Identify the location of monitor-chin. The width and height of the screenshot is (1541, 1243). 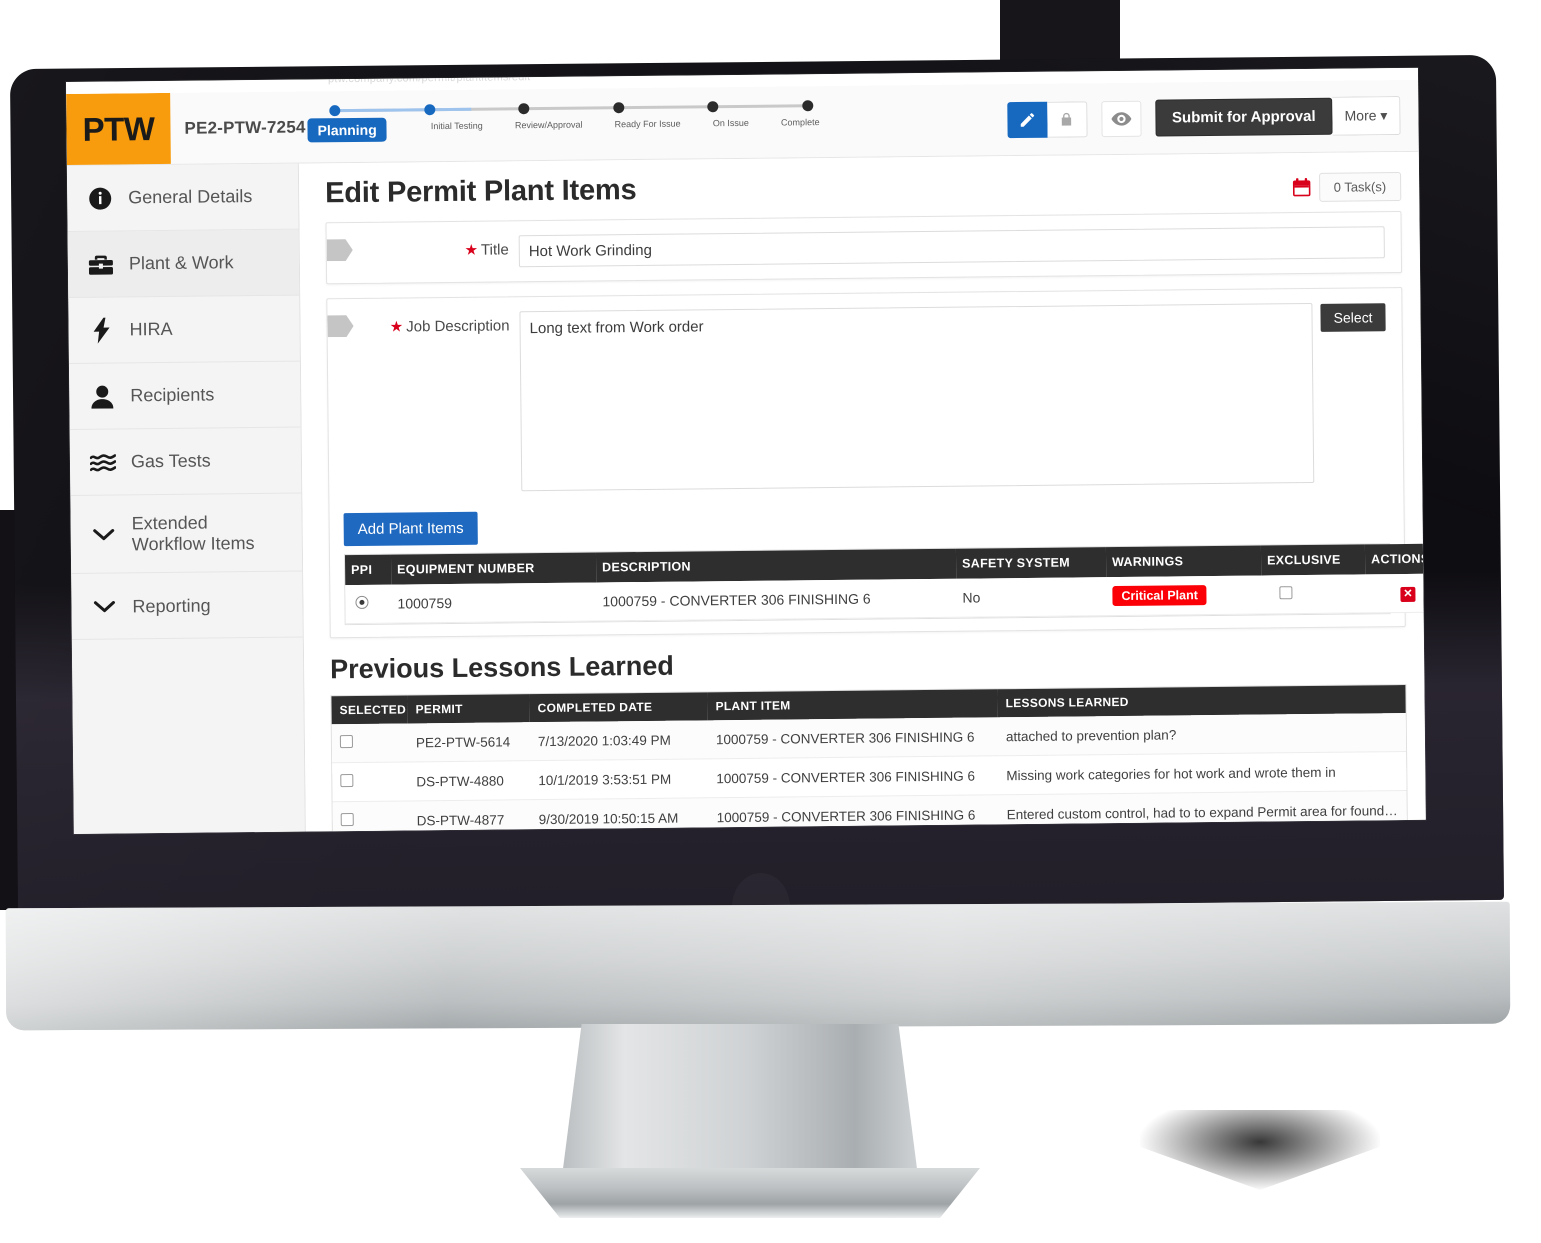
(758, 966).